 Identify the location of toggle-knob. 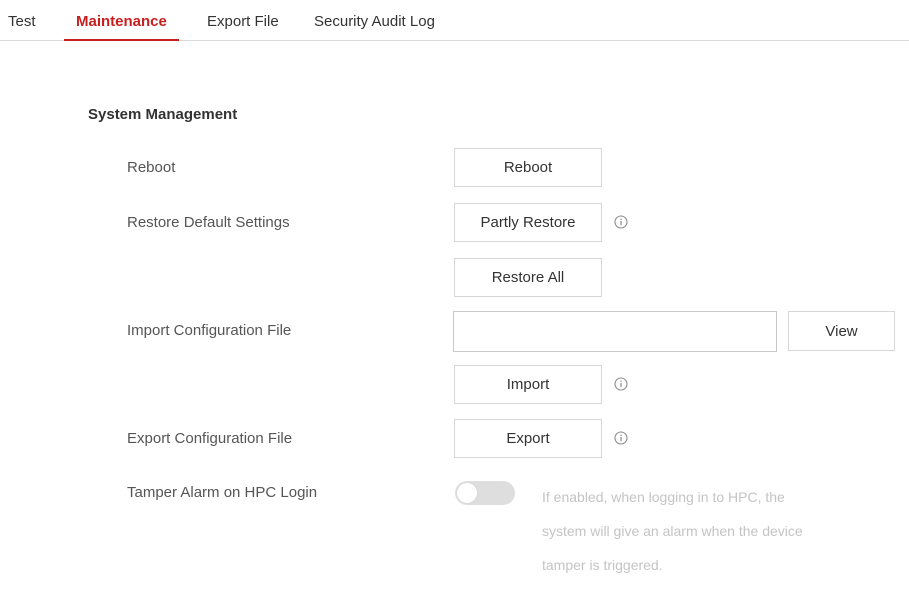
(467, 493).